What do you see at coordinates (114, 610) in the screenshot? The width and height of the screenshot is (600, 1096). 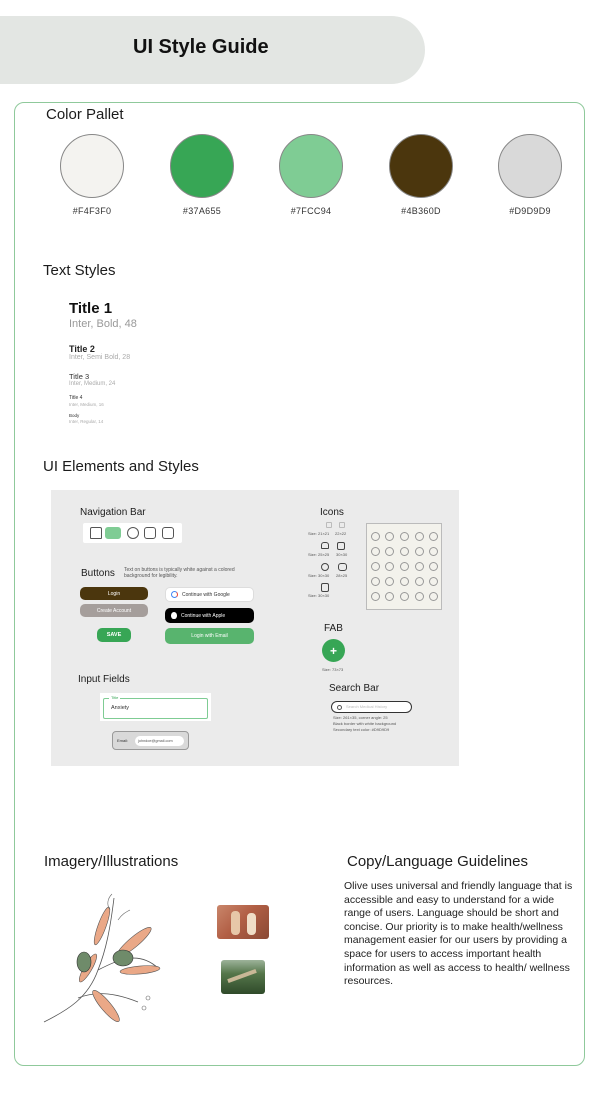 I see `create-account-button: Create Account` at bounding box center [114, 610].